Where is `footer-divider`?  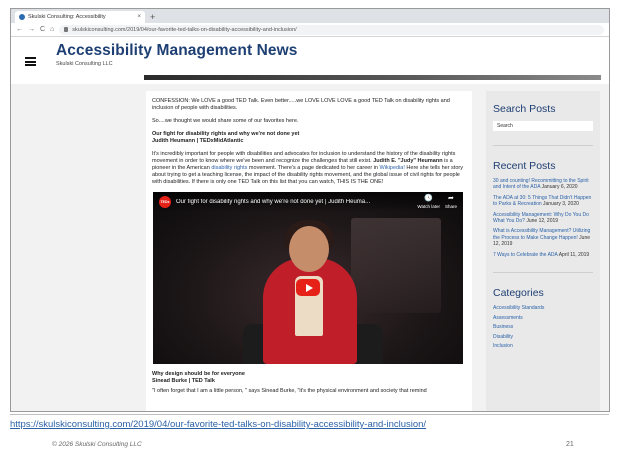 footer-divider is located at coordinates (309, 414).